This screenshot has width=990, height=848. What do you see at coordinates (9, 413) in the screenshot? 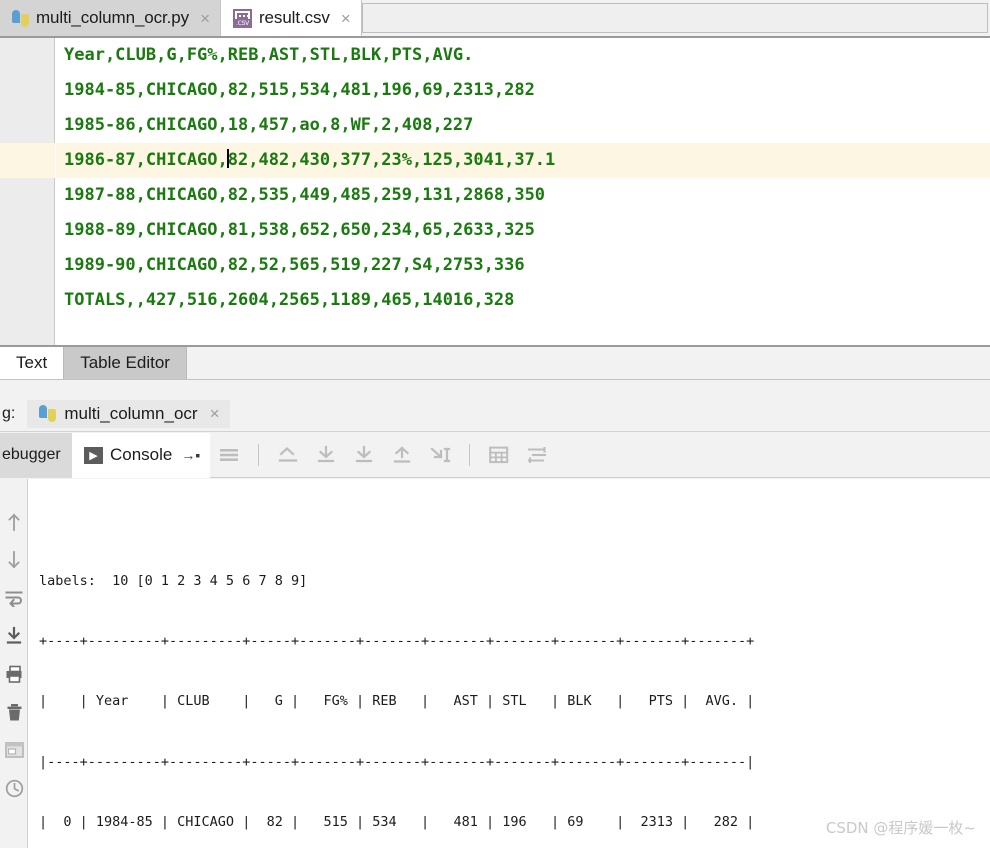
I see `debug-window-title: g:` at bounding box center [9, 413].